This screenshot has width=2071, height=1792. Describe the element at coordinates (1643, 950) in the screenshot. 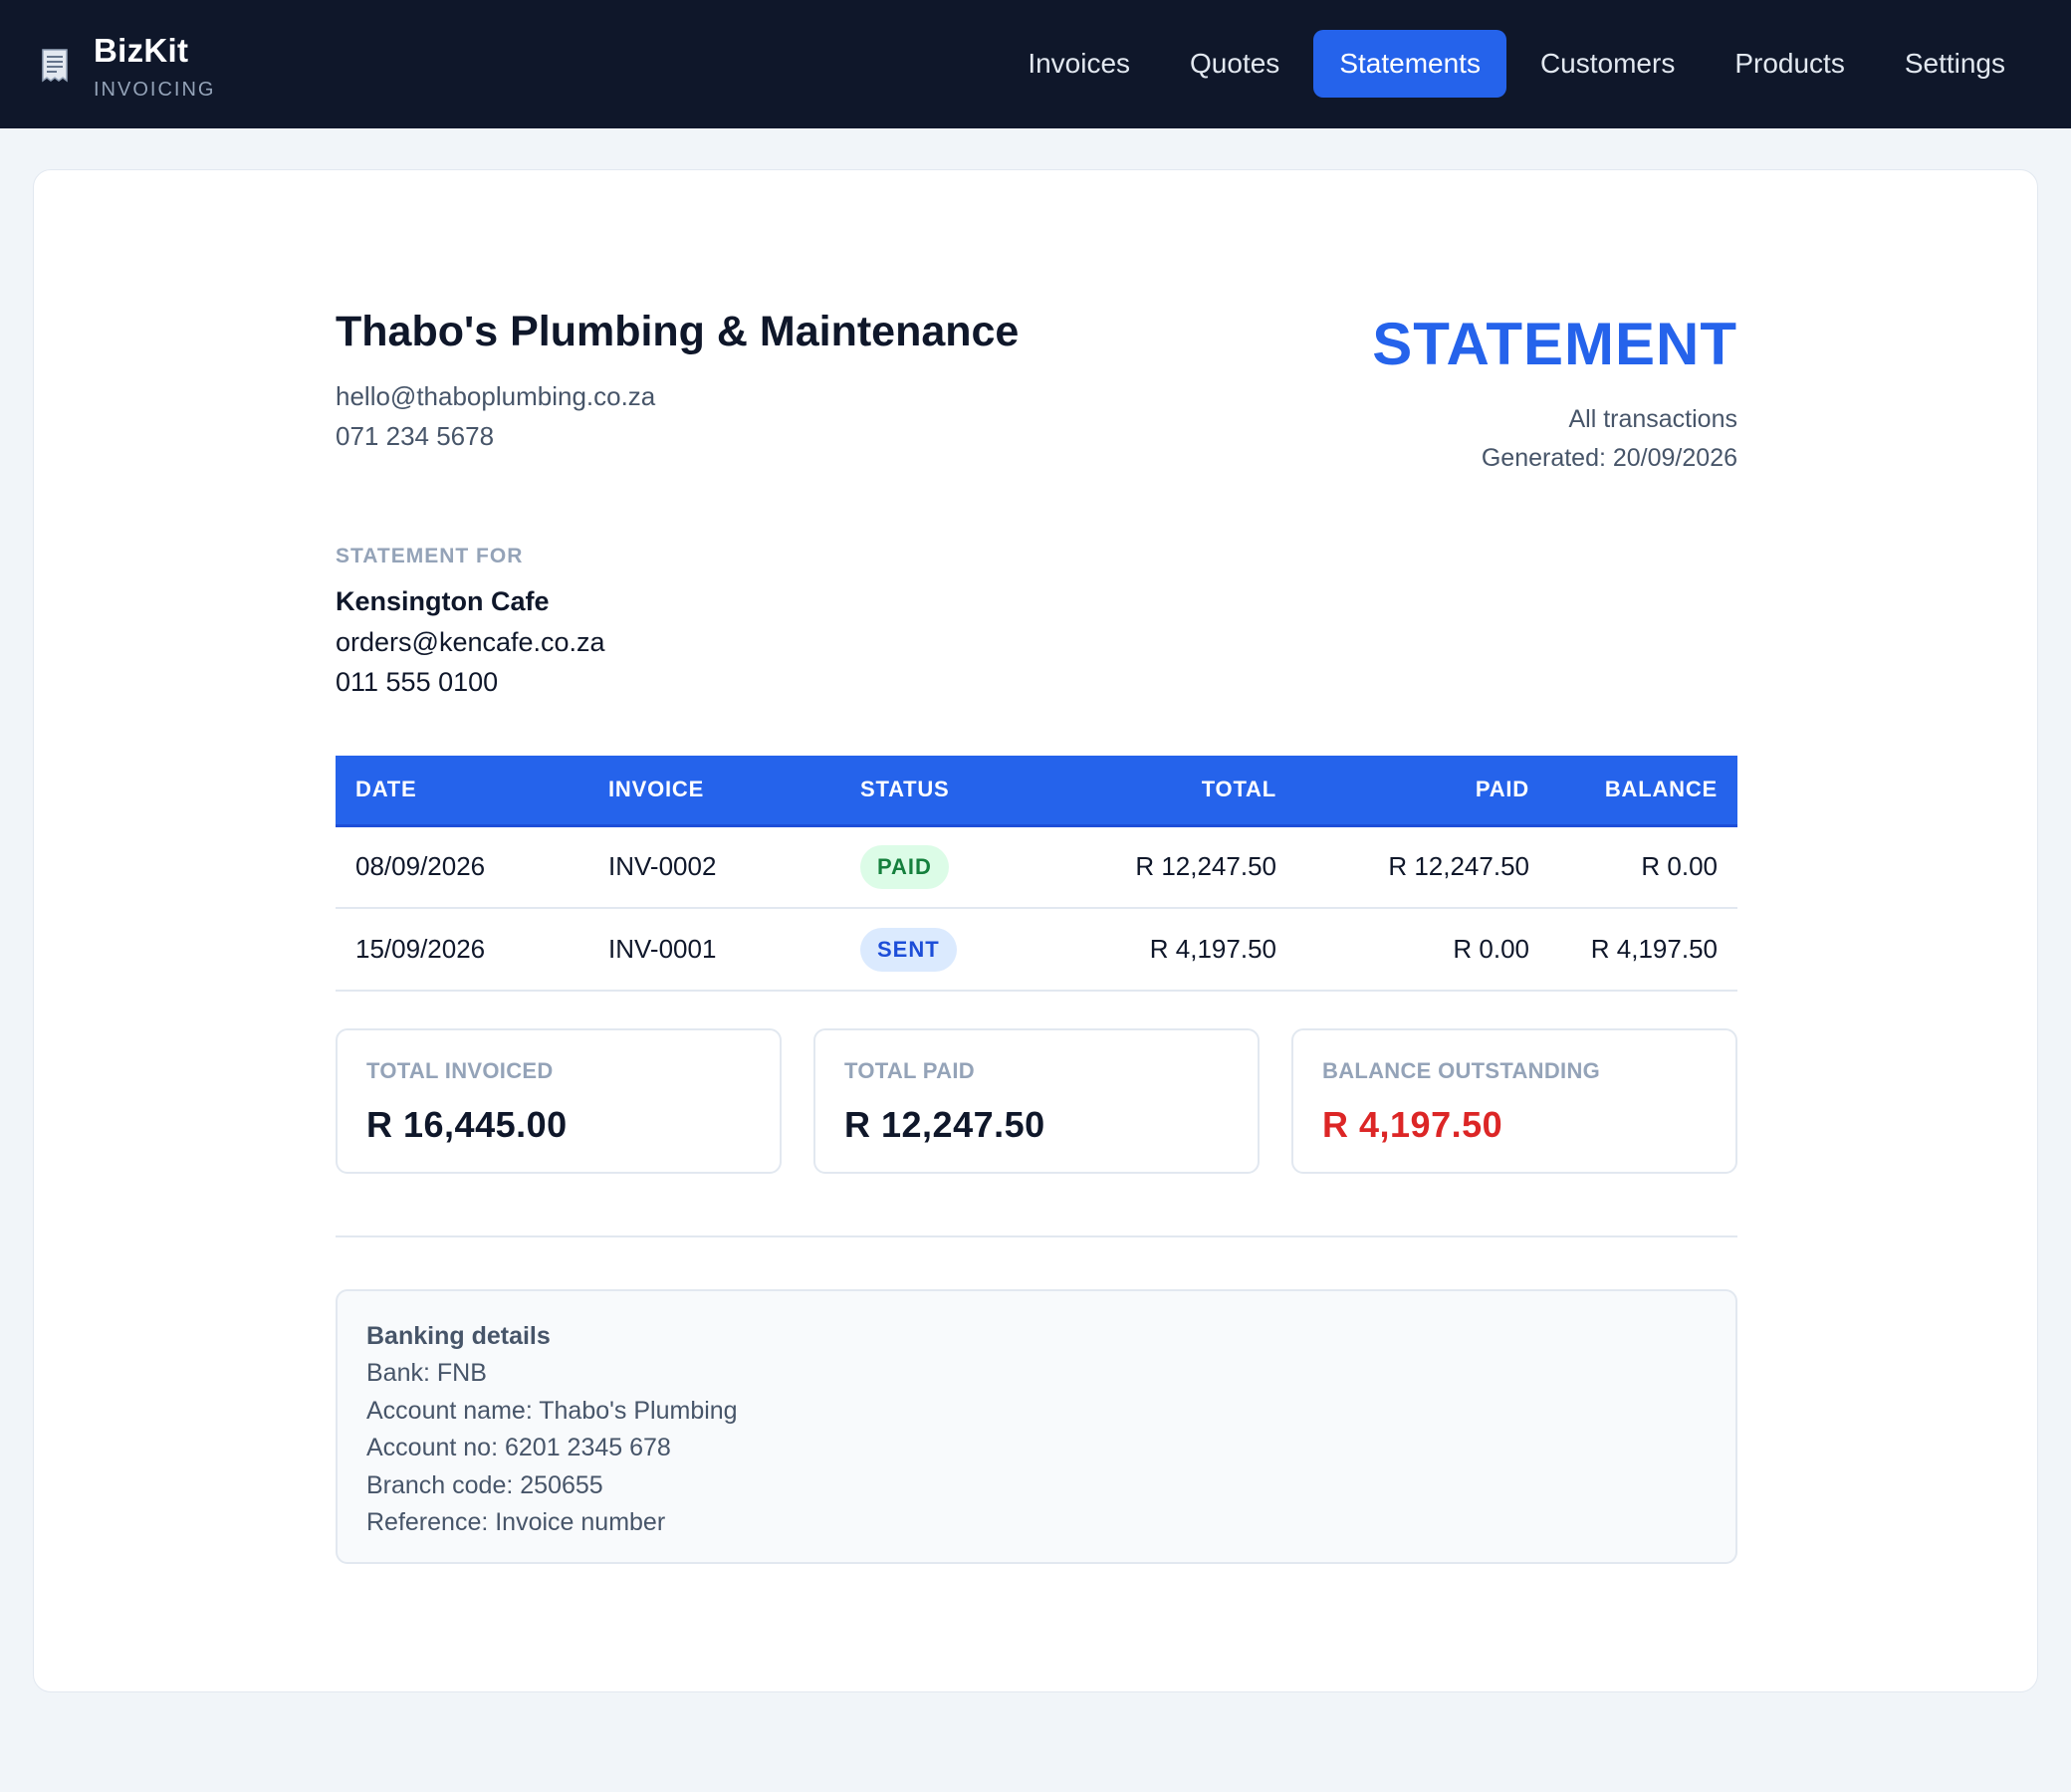

I see `cell-balance: R 4,197.50` at that location.